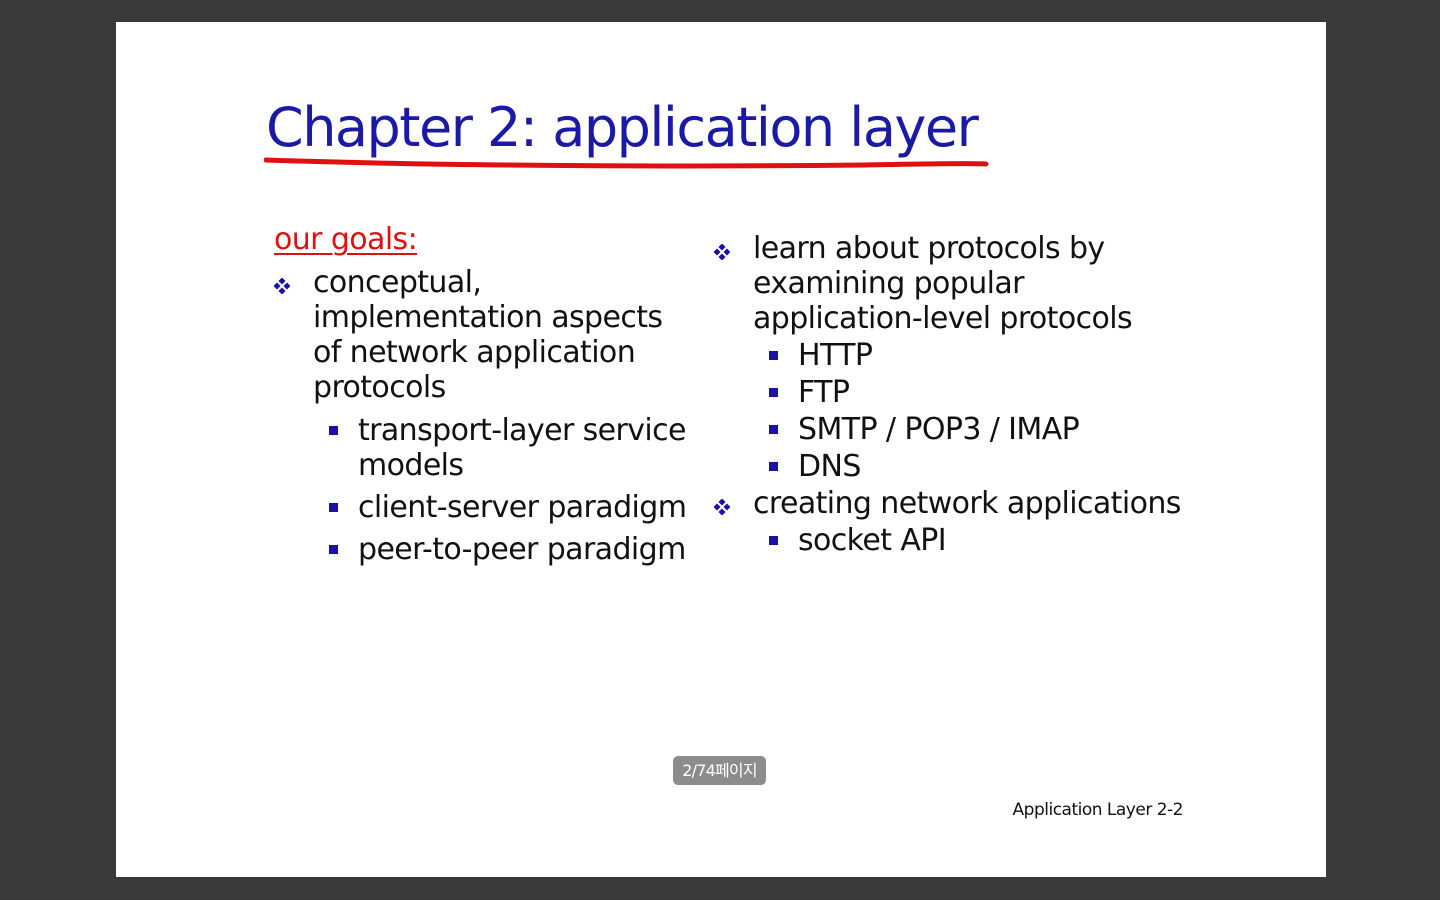 The width and height of the screenshot is (1440, 900). I want to click on sub-list: HTTP FTP SMTP / POP3 / IMAP DNS, so click(949, 411).